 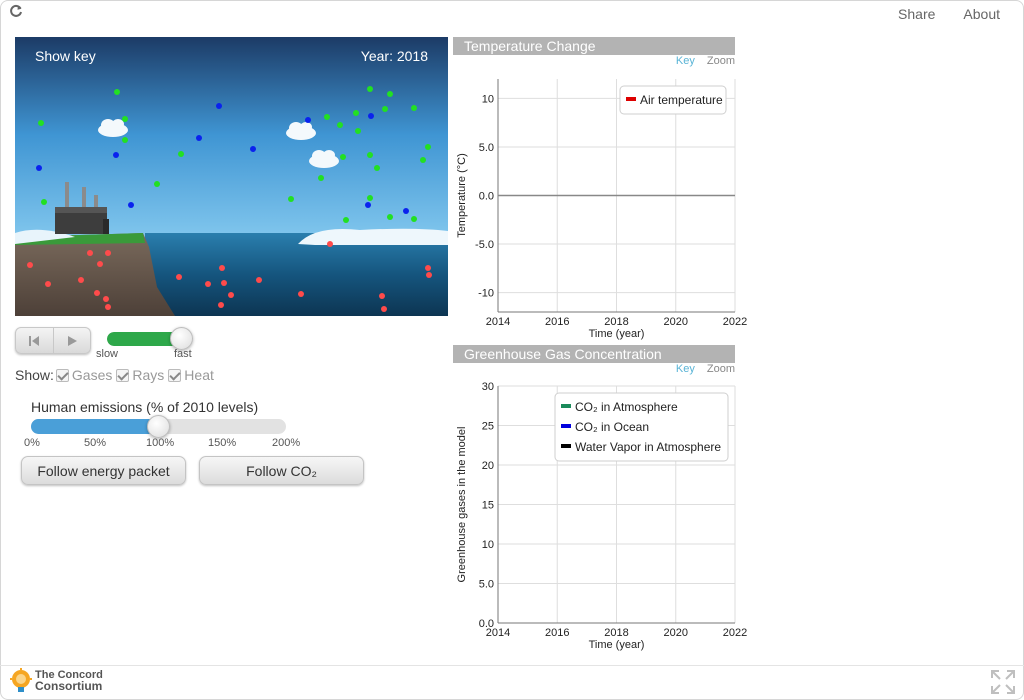 What do you see at coordinates (199, 375) in the screenshot?
I see `heat-label: Heat` at bounding box center [199, 375].